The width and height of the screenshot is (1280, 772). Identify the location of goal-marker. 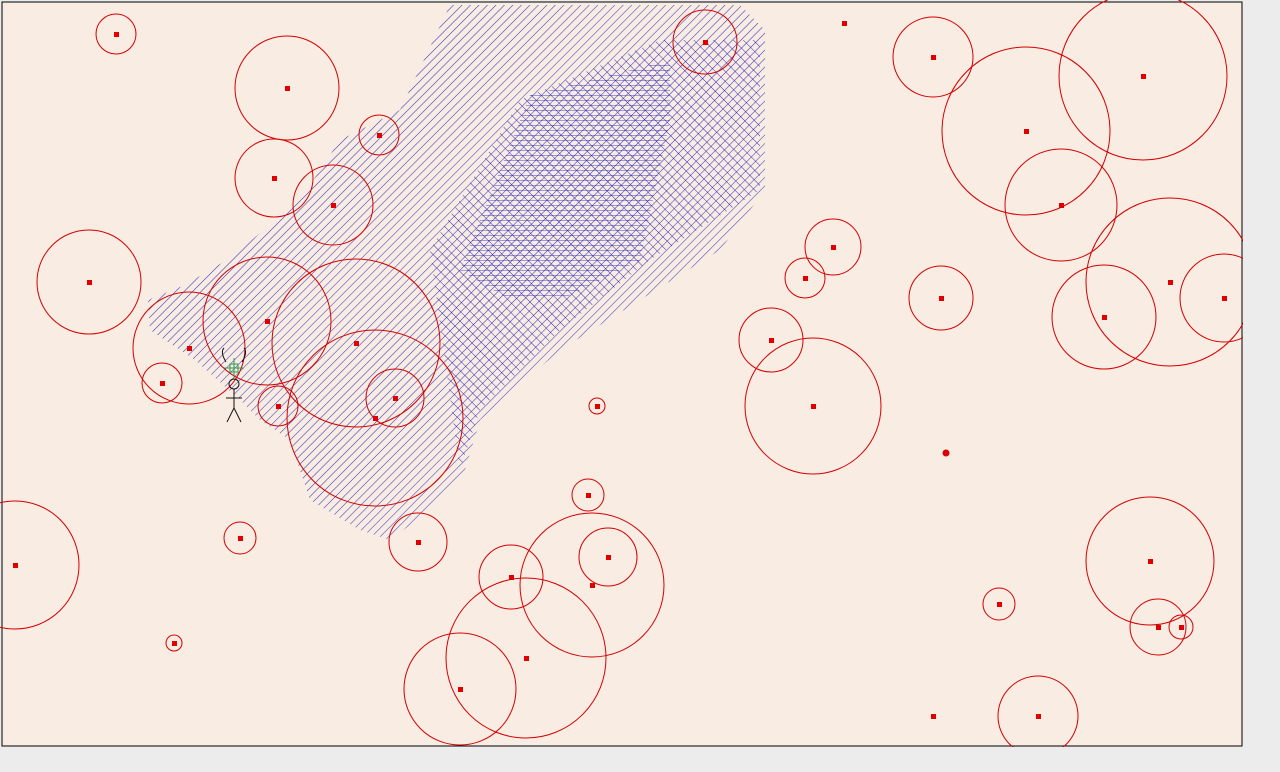
(946, 453).